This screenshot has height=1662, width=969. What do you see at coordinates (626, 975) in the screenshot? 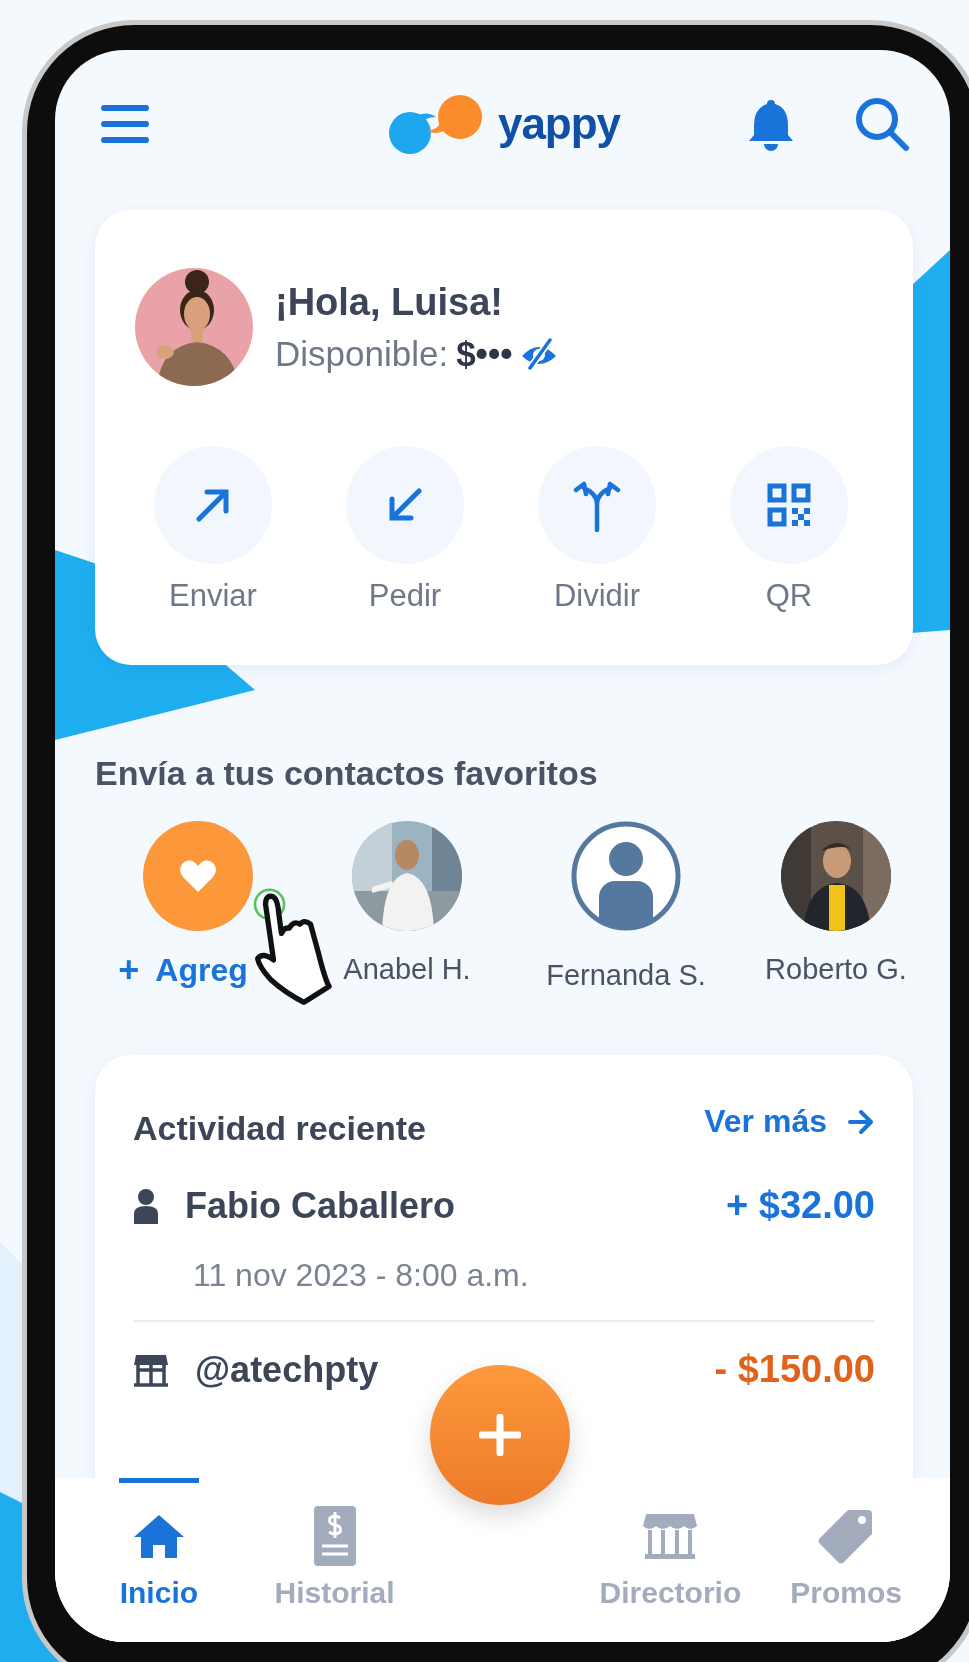
I see `contact-name: Fernanda S.` at bounding box center [626, 975].